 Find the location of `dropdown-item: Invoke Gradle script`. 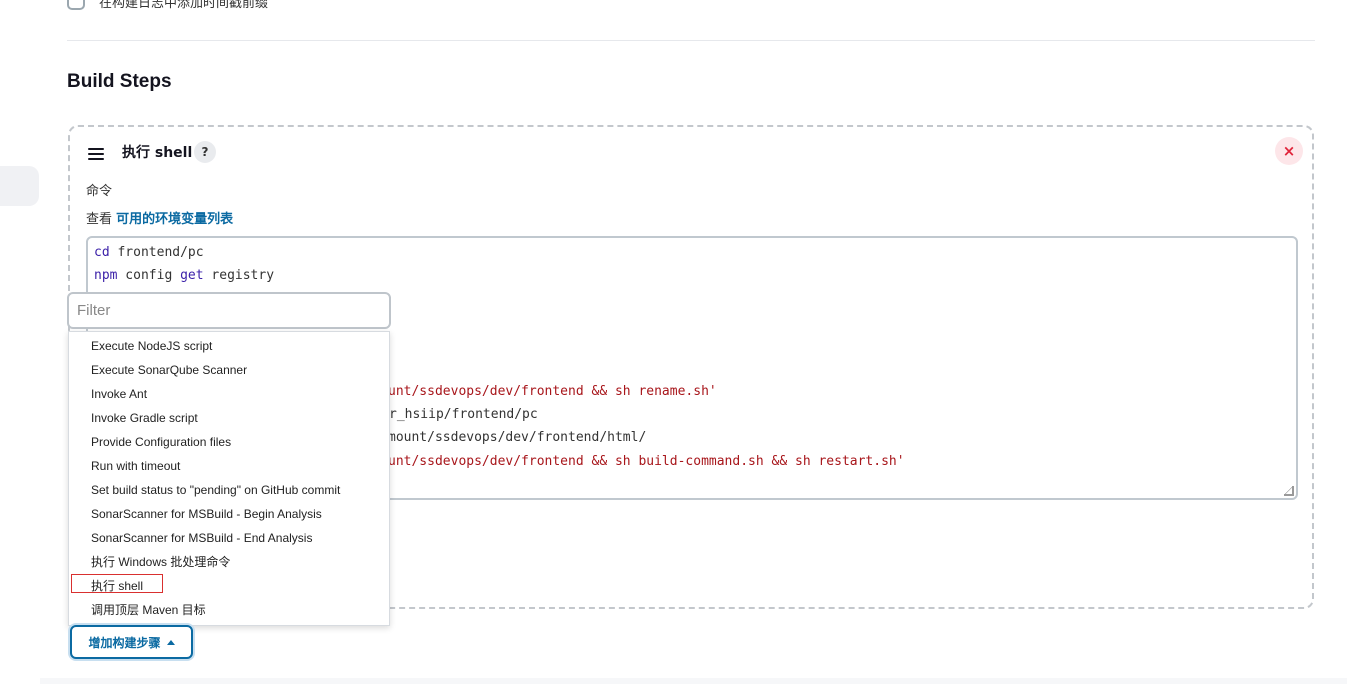

dropdown-item: Invoke Gradle script is located at coordinates (144, 418).